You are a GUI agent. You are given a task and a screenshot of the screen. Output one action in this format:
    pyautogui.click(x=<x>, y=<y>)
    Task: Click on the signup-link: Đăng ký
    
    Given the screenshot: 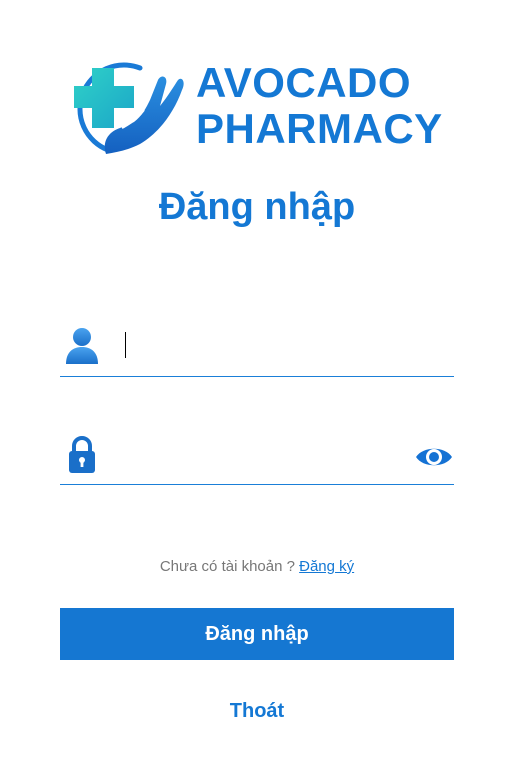 What is the action you would take?
    pyautogui.click(x=326, y=566)
    